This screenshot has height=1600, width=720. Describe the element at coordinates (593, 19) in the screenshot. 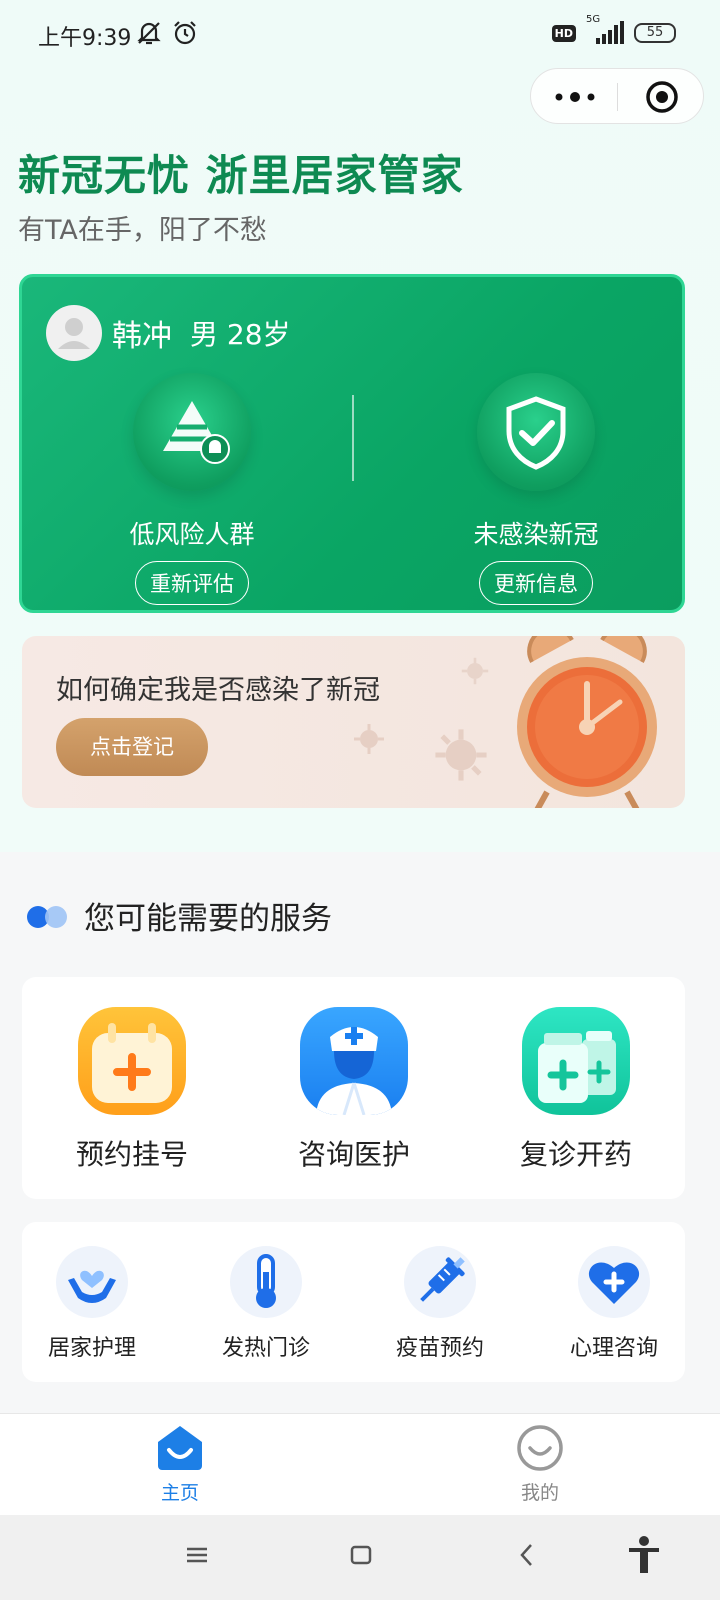

I see `network-type: 5G` at that location.